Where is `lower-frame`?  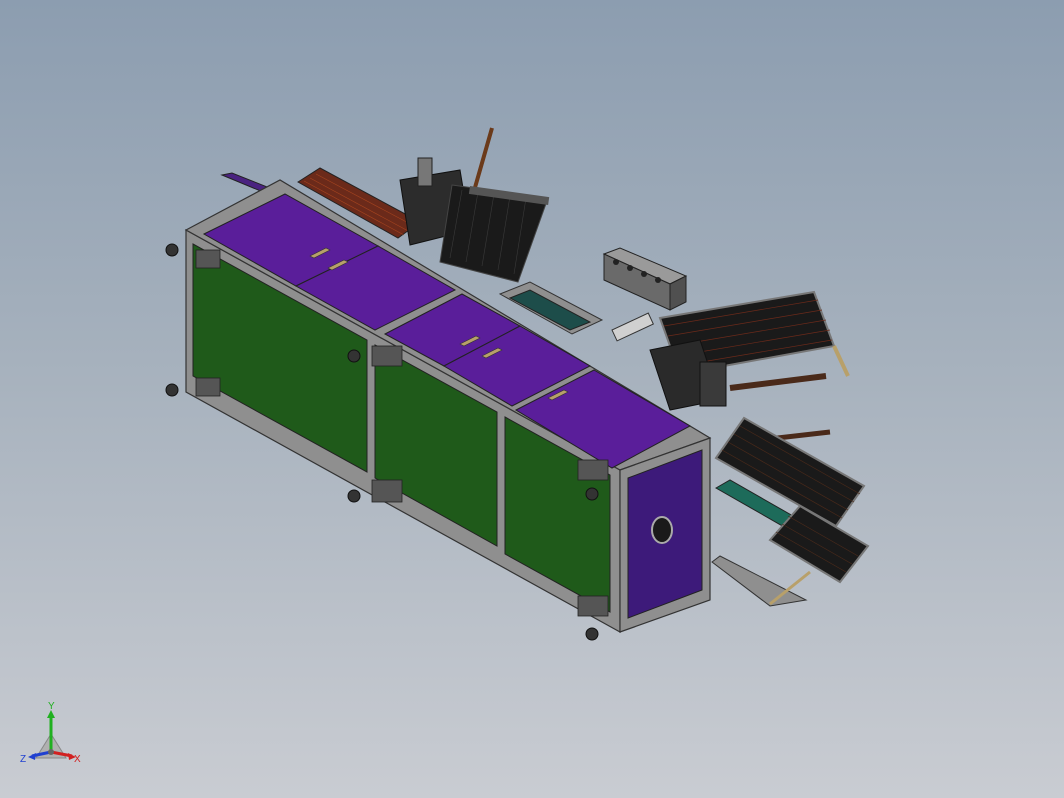
lower-frame is located at coordinates (759, 581).